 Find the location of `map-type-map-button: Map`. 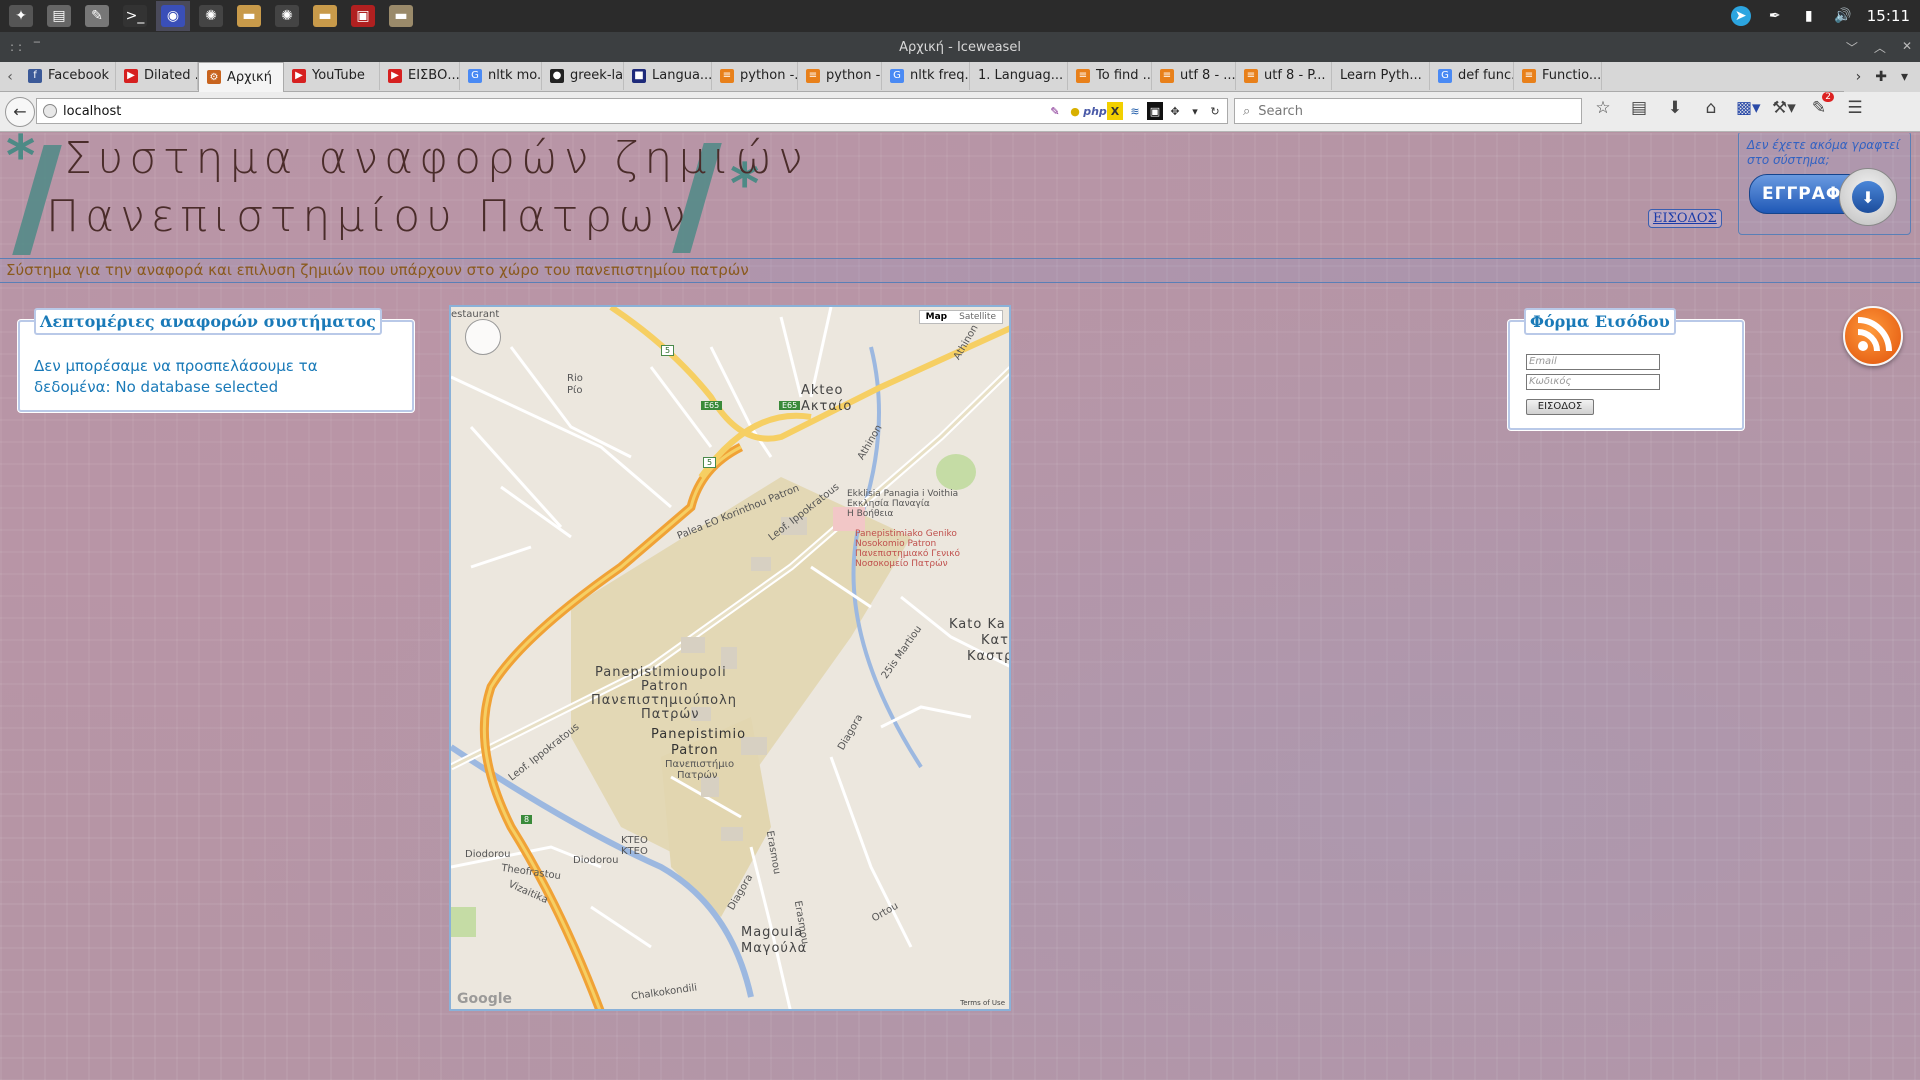

map-type-map-button: Map is located at coordinates (936, 317).